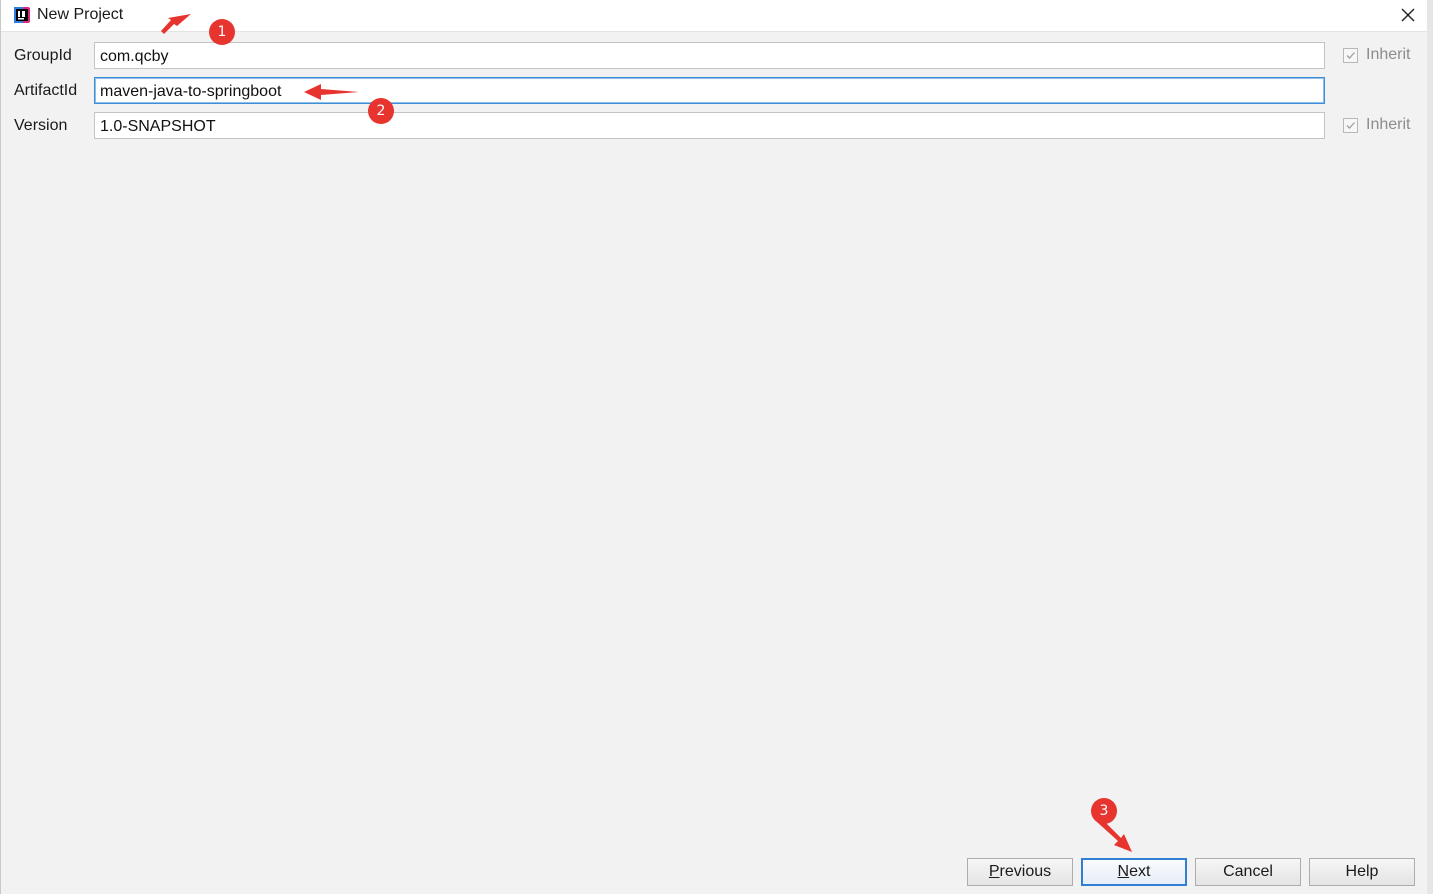 This screenshot has height=894, width=1433. What do you see at coordinates (41, 125) in the screenshot?
I see `version-label: Version` at bounding box center [41, 125].